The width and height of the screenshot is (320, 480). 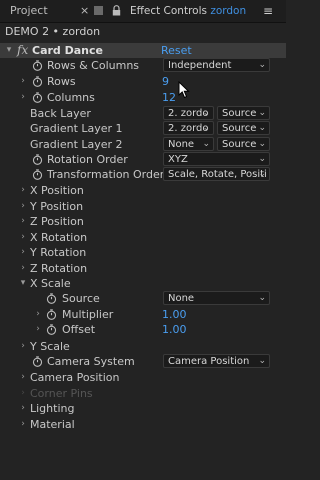 I want to click on lock-icon, so click(x=116, y=12).